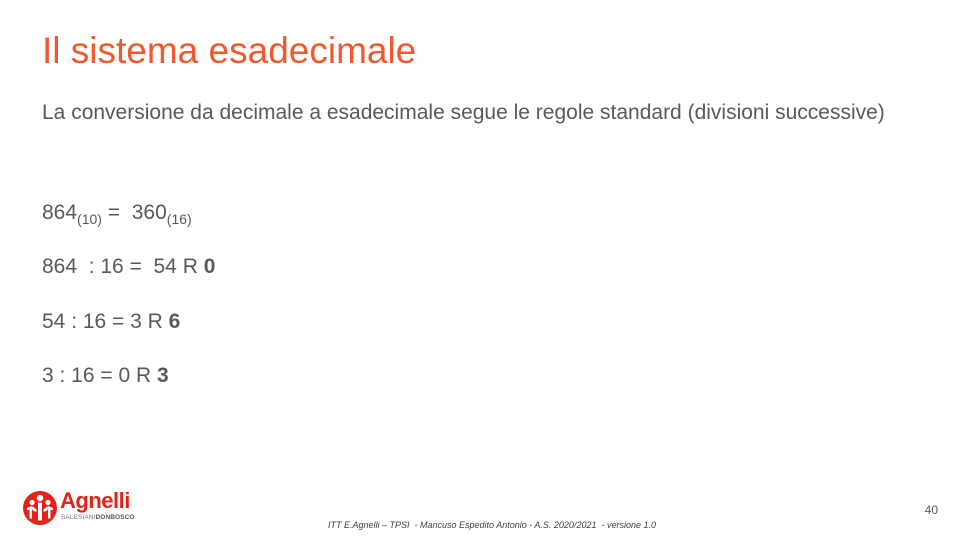 The height and width of the screenshot is (540, 960). What do you see at coordinates (209, 266) in the screenshot?
I see `step-remainder: 0` at bounding box center [209, 266].